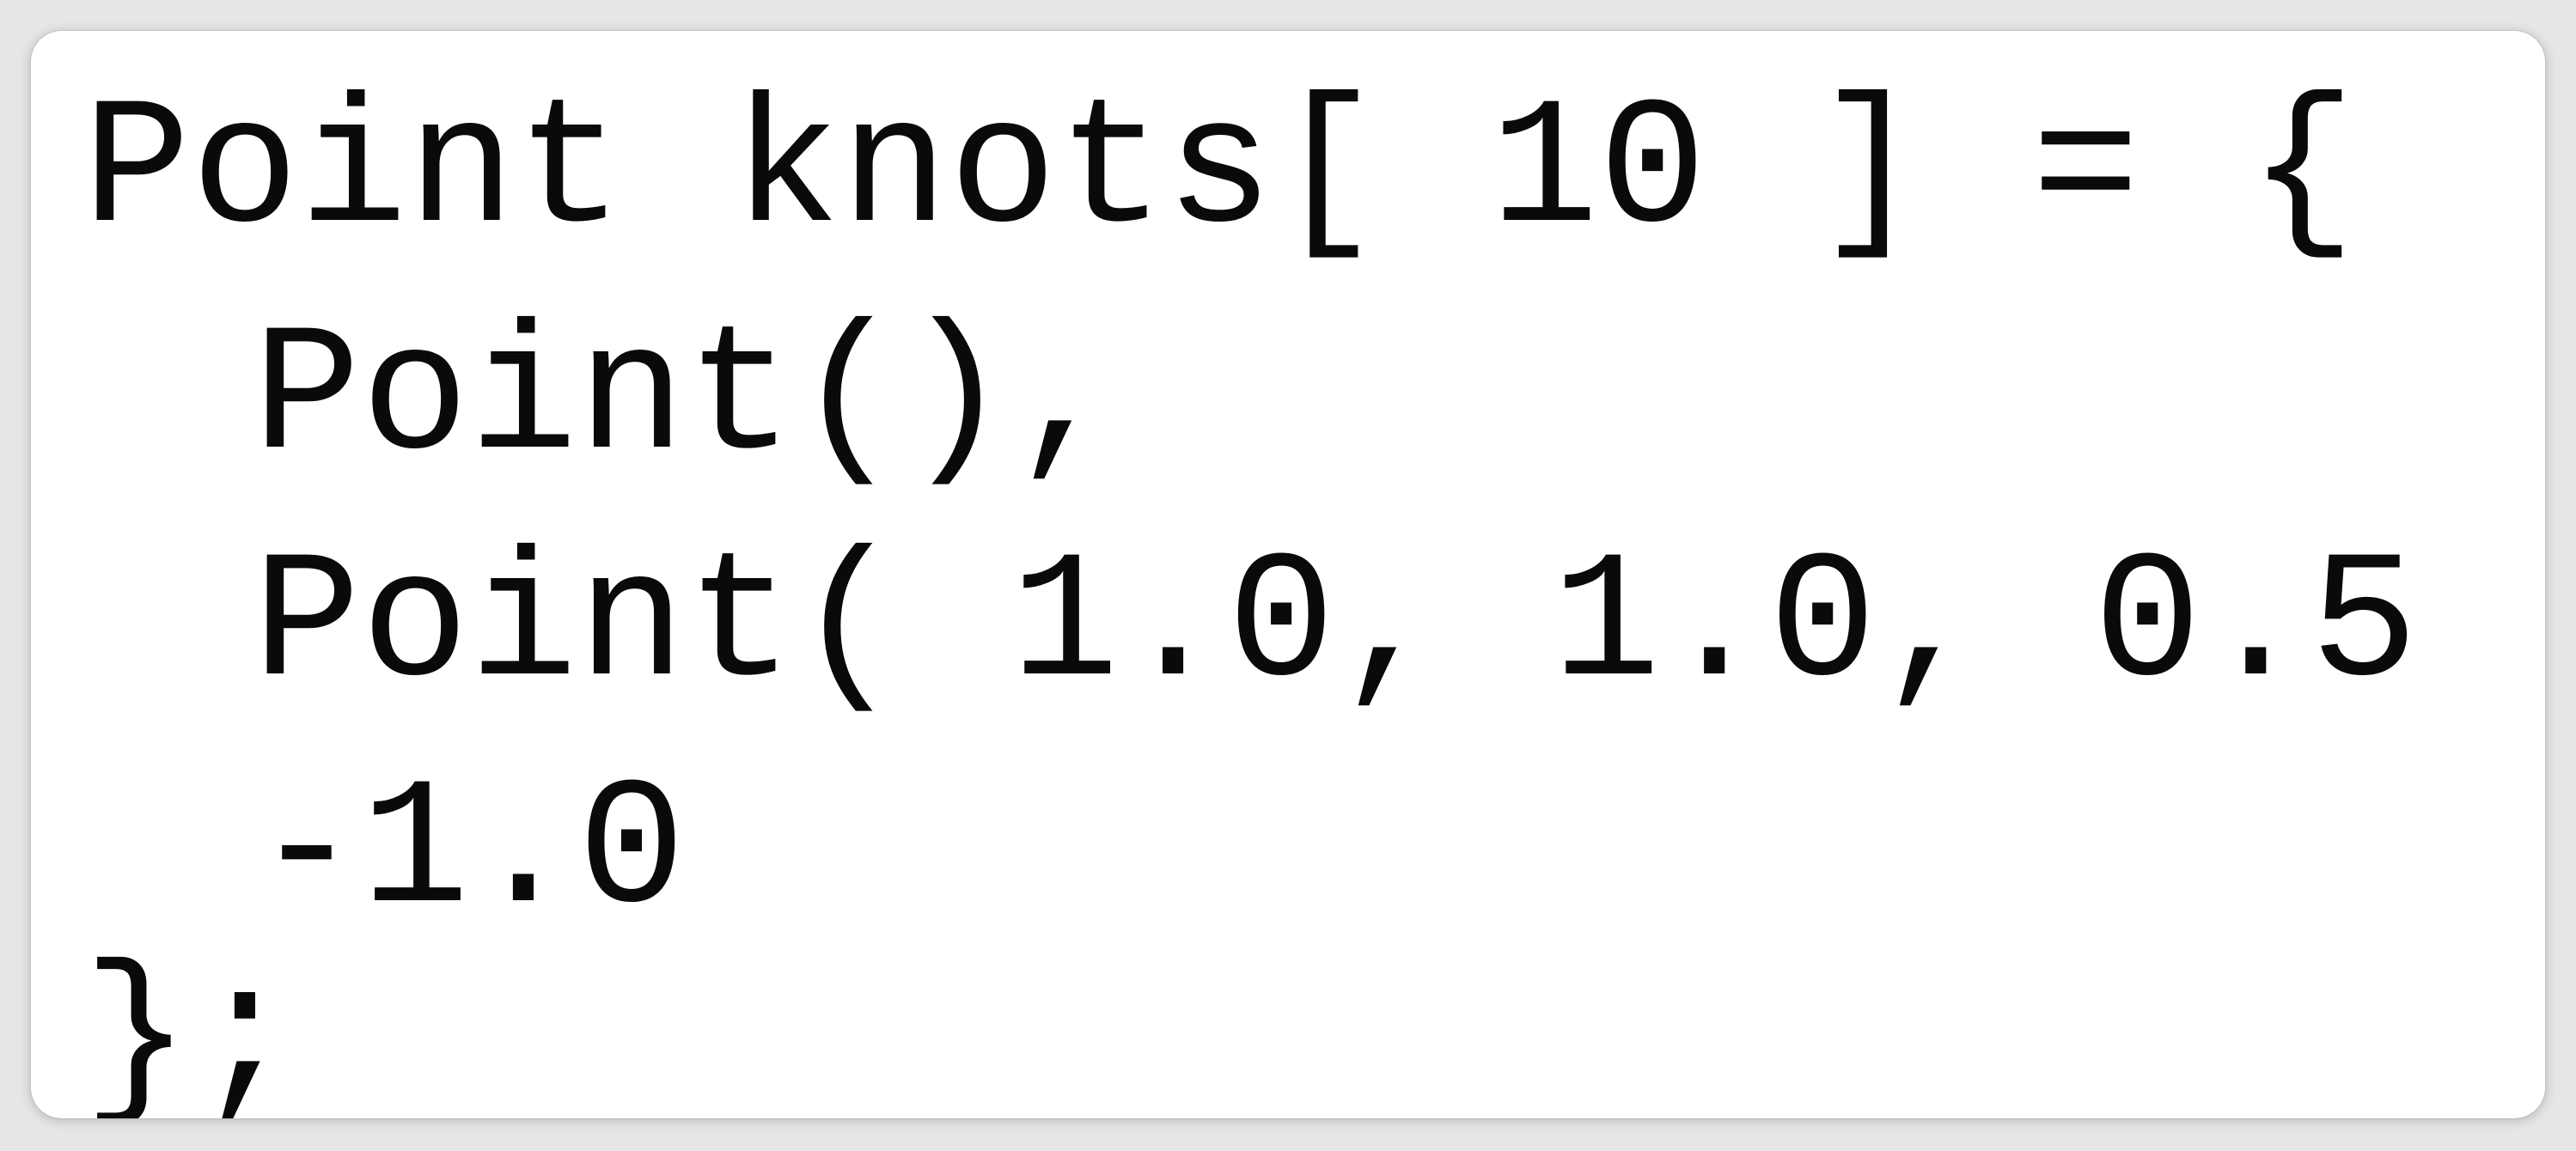 The image size is (2576, 1151). Describe the element at coordinates (686, 399) in the screenshot. I see `code-line-2: Point(),` at that location.